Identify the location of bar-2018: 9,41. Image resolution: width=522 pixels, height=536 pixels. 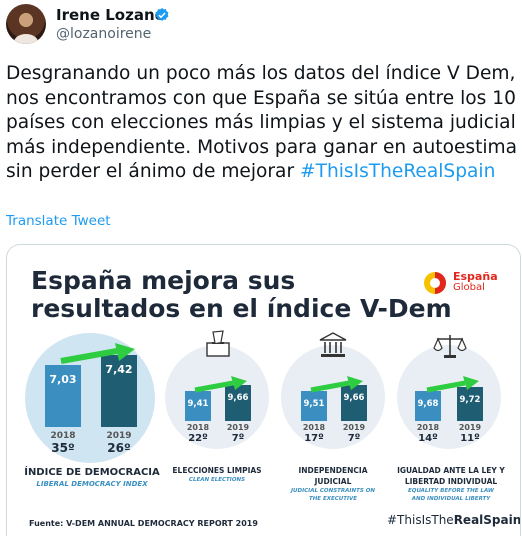
(198, 406).